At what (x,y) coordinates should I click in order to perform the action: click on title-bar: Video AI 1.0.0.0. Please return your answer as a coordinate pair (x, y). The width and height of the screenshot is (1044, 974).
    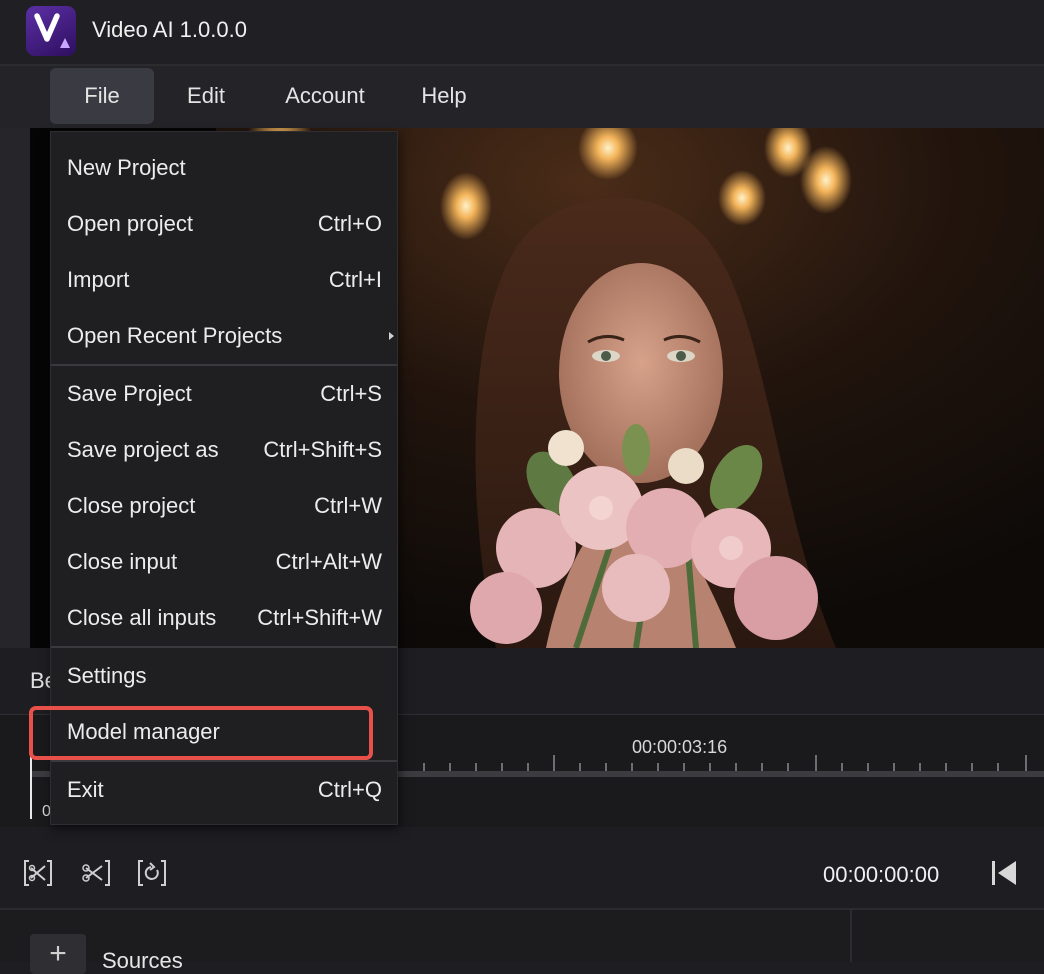
    Looking at the image, I should click on (522, 33).